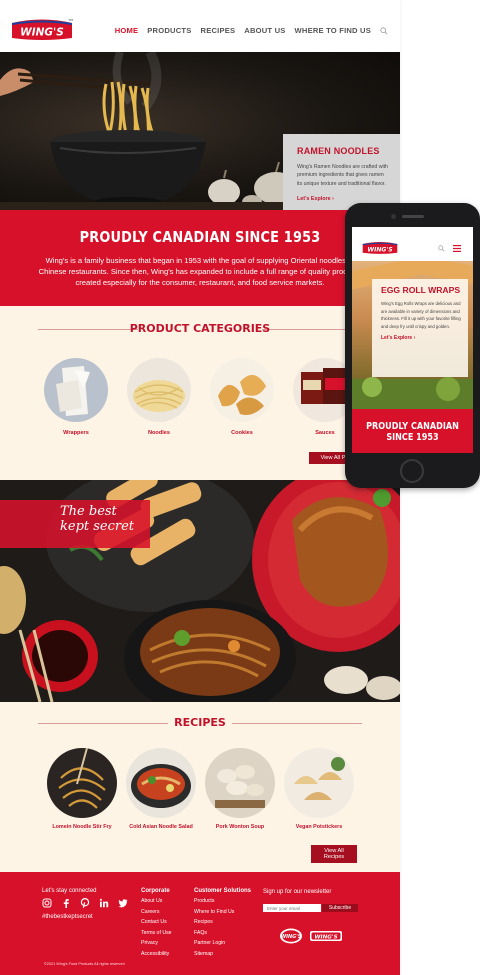  I want to click on nav-about-us: ABOUT US, so click(264, 30).